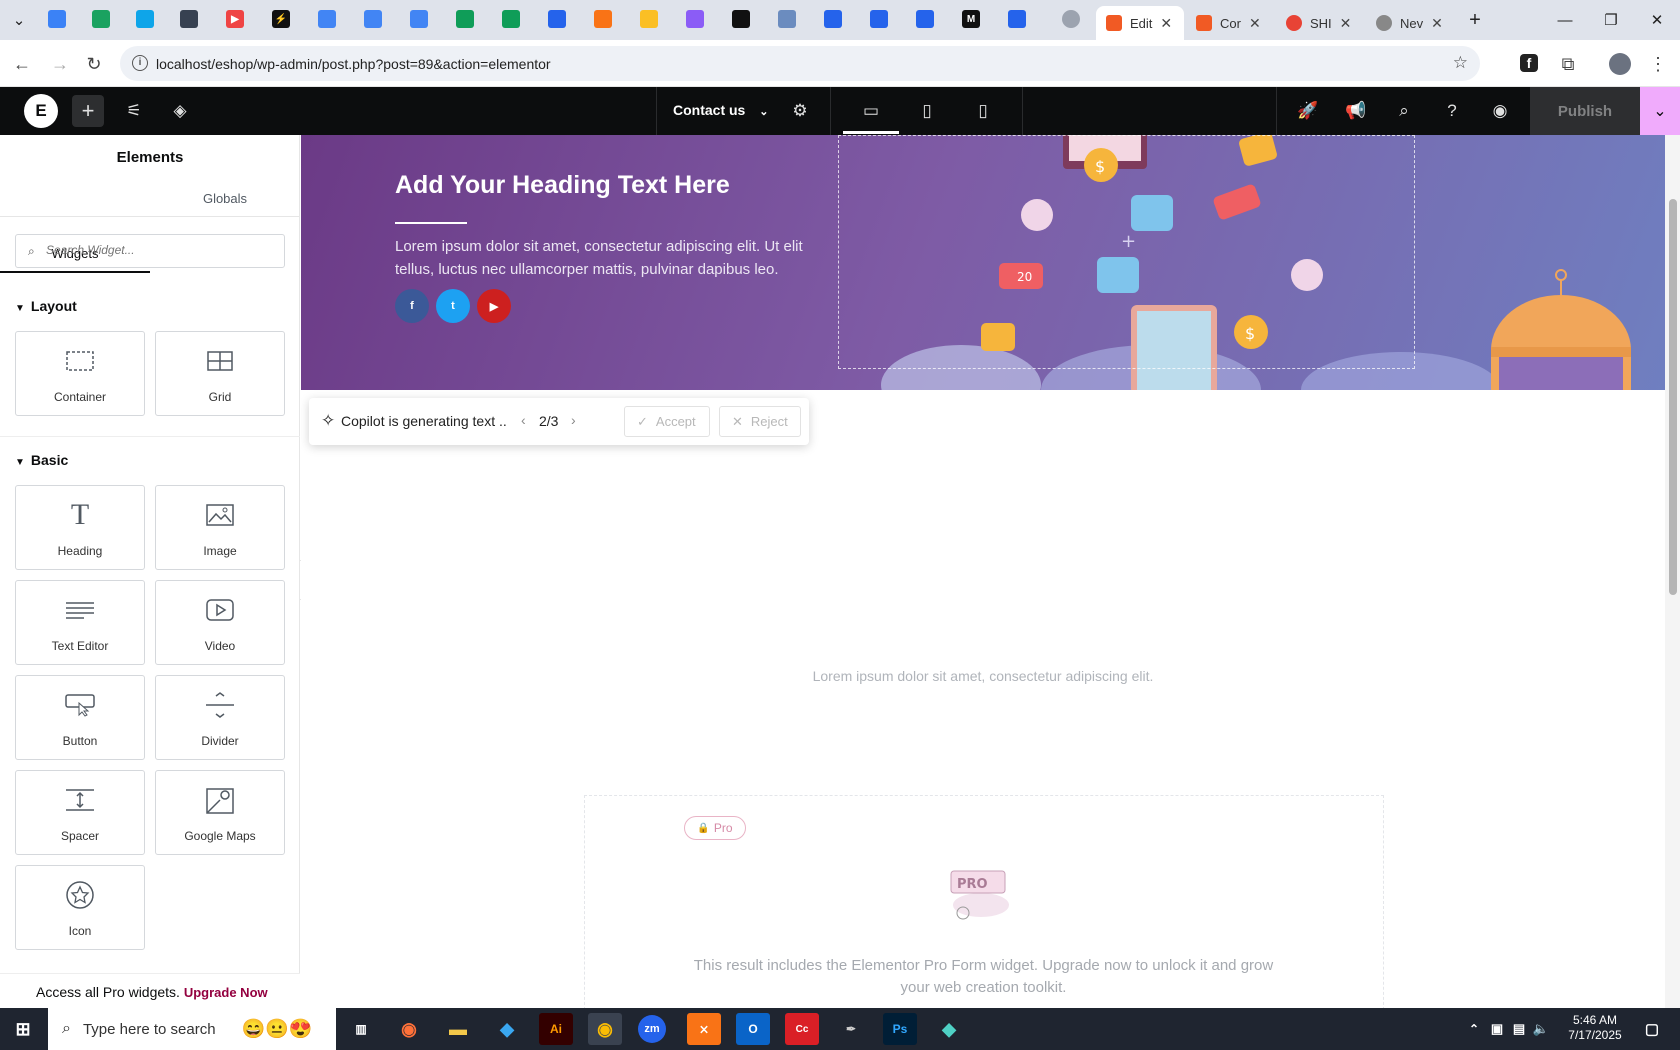  Describe the element at coordinates (1474, 1029) in the screenshot. I see `tray-chevron-icon: ⌃` at that location.